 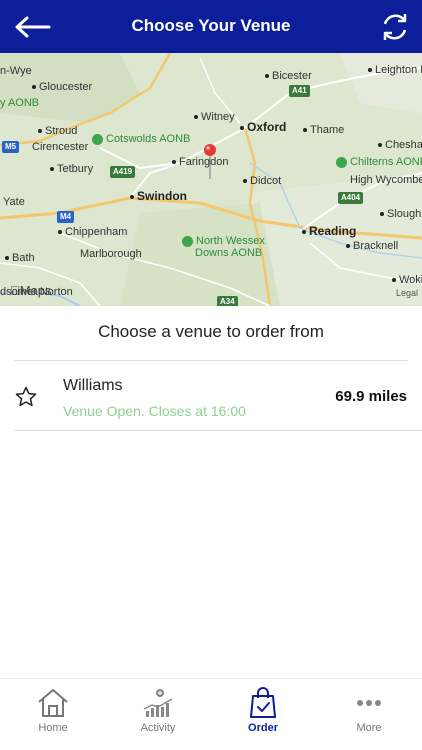 What do you see at coordinates (32, 27) in the screenshot?
I see `arrow-left-icon` at bounding box center [32, 27].